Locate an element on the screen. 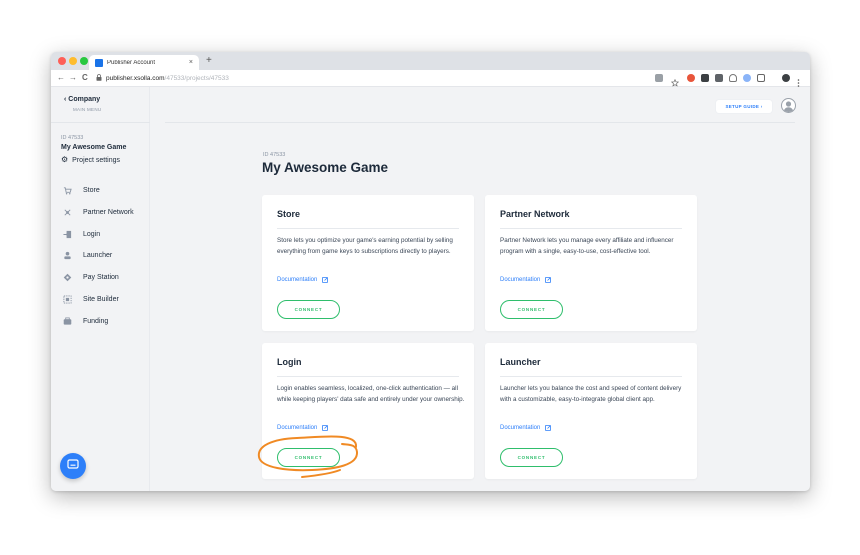 Image resolution: width=860 pixels, height=555 pixels. store-icon is located at coordinates (67, 190).